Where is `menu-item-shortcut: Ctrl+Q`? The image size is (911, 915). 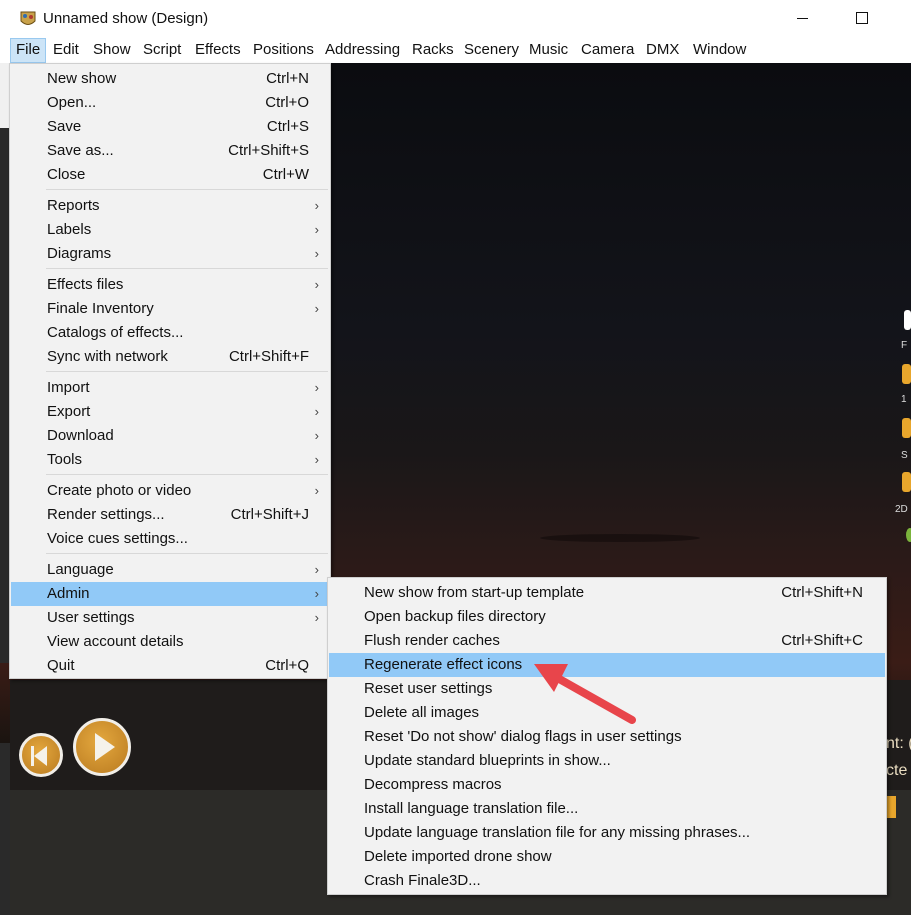 menu-item-shortcut: Ctrl+Q is located at coordinates (287, 665).